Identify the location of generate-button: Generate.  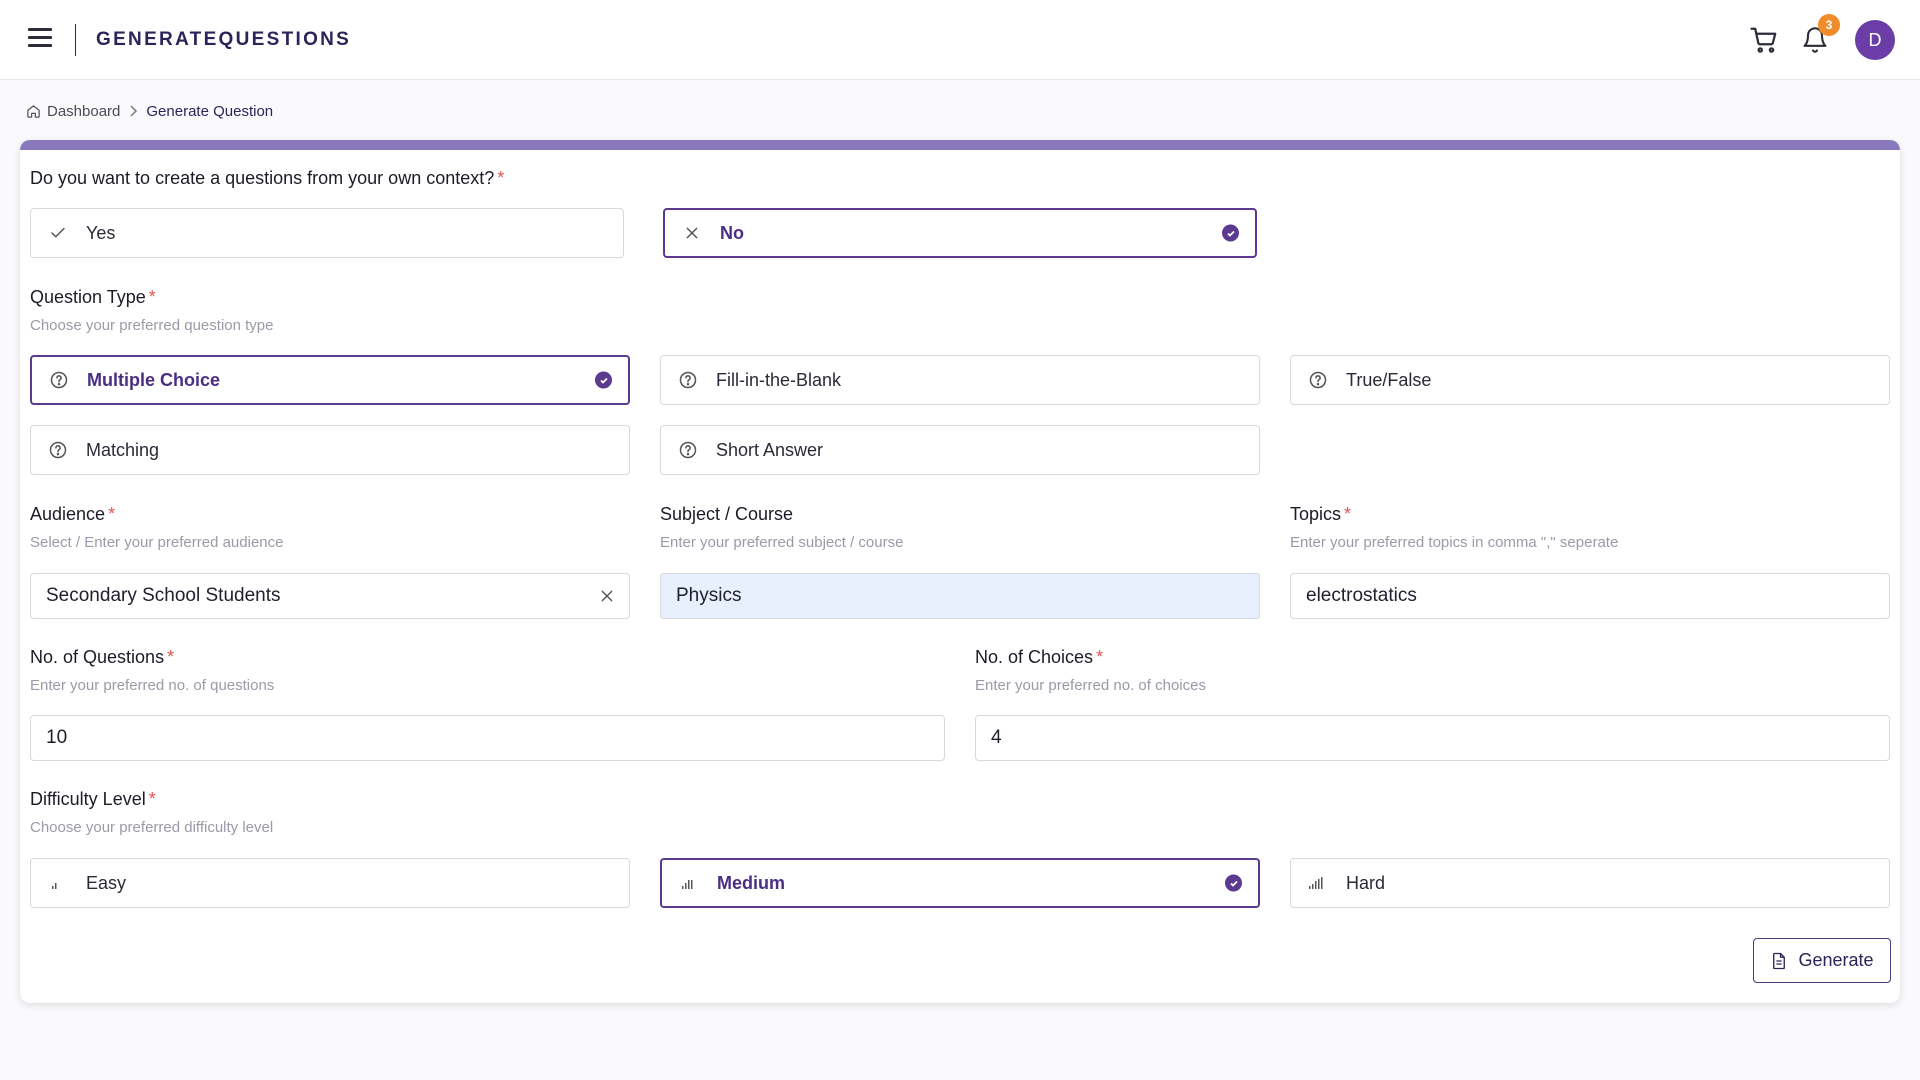
(1822, 960).